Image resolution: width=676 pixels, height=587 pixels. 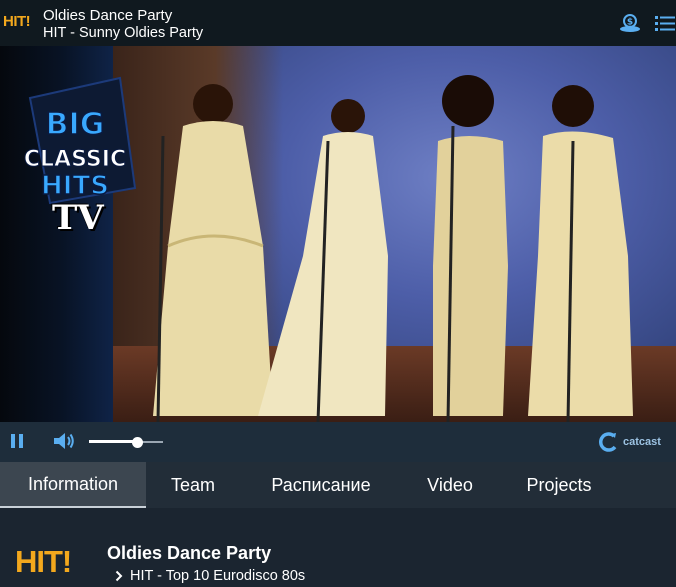 What do you see at coordinates (75, 186) in the screenshot?
I see `svg-text: HITS` at bounding box center [75, 186].